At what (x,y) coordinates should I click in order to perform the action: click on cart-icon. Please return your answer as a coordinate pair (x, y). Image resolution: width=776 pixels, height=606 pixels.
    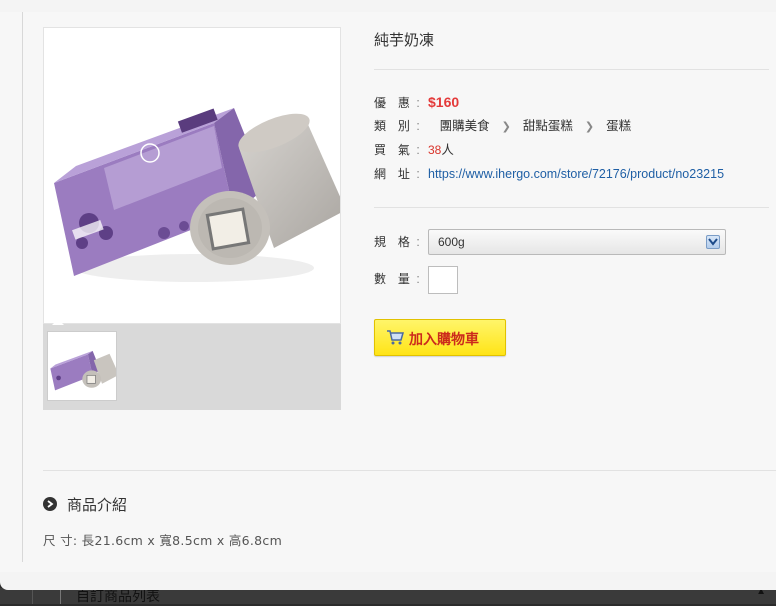
    Looking at the image, I should click on (395, 339).